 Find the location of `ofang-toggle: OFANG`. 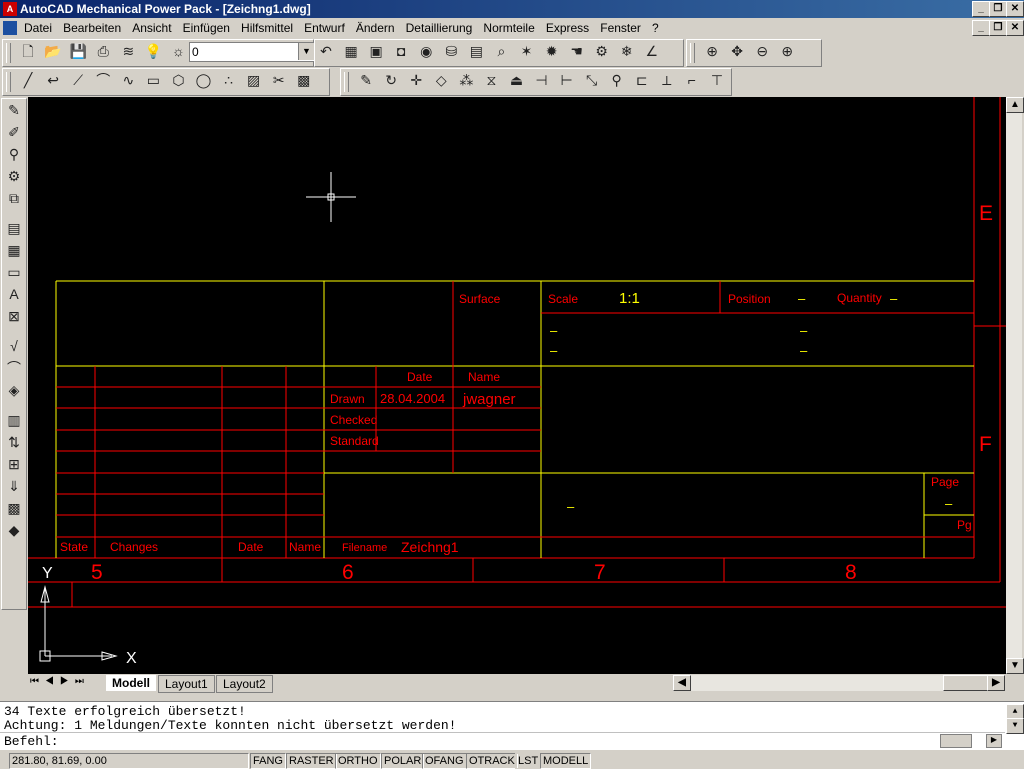

ofang-toggle: OFANG is located at coordinates (444, 761).